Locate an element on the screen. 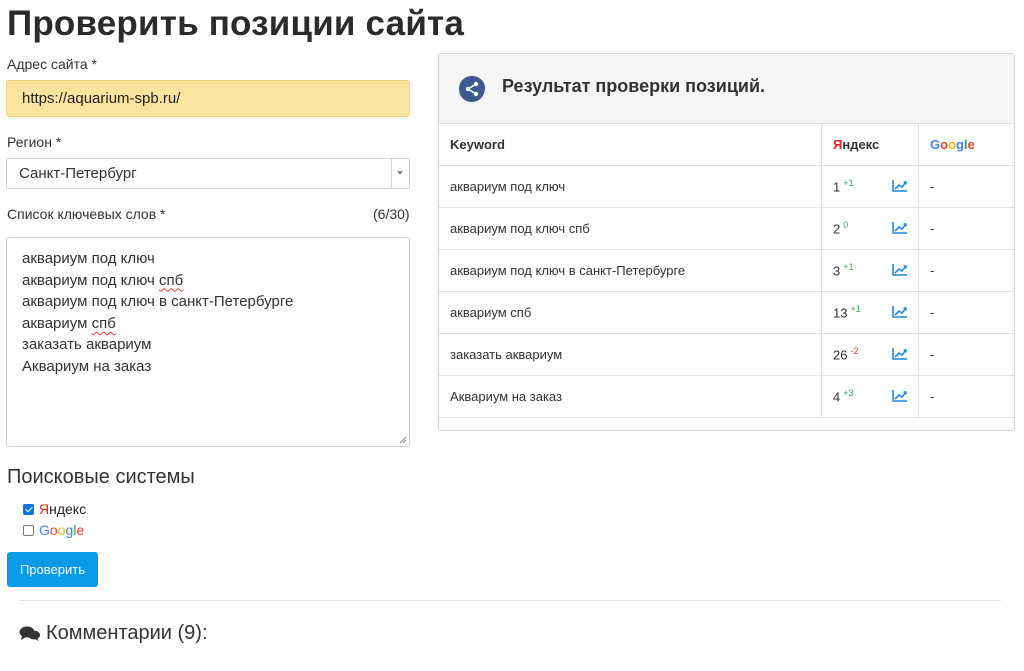 Image resolution: width=1024 pixels, height=671 pixels. comments-title: Комментарии (9): is located at coordinates (127, 633).